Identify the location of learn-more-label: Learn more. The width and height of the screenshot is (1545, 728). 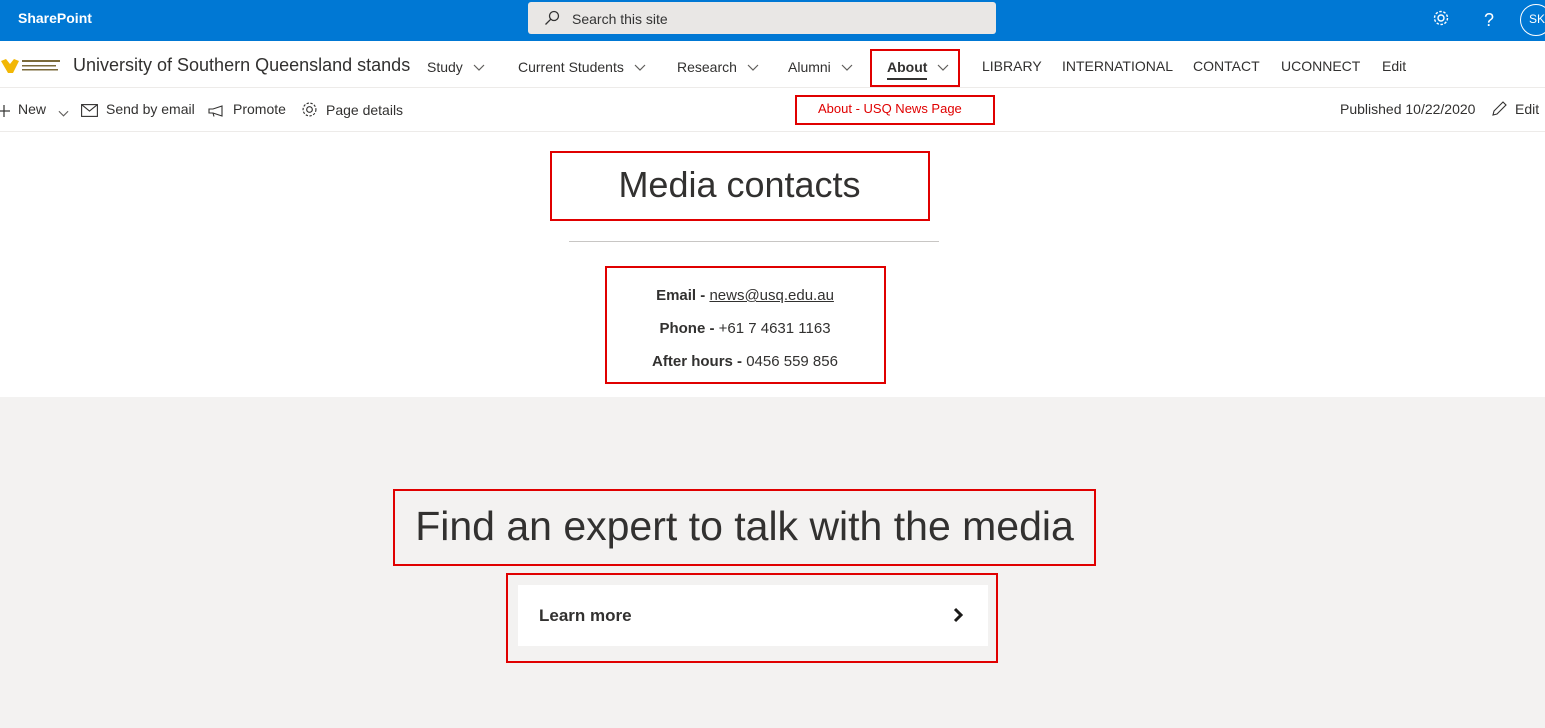
(585, 615).